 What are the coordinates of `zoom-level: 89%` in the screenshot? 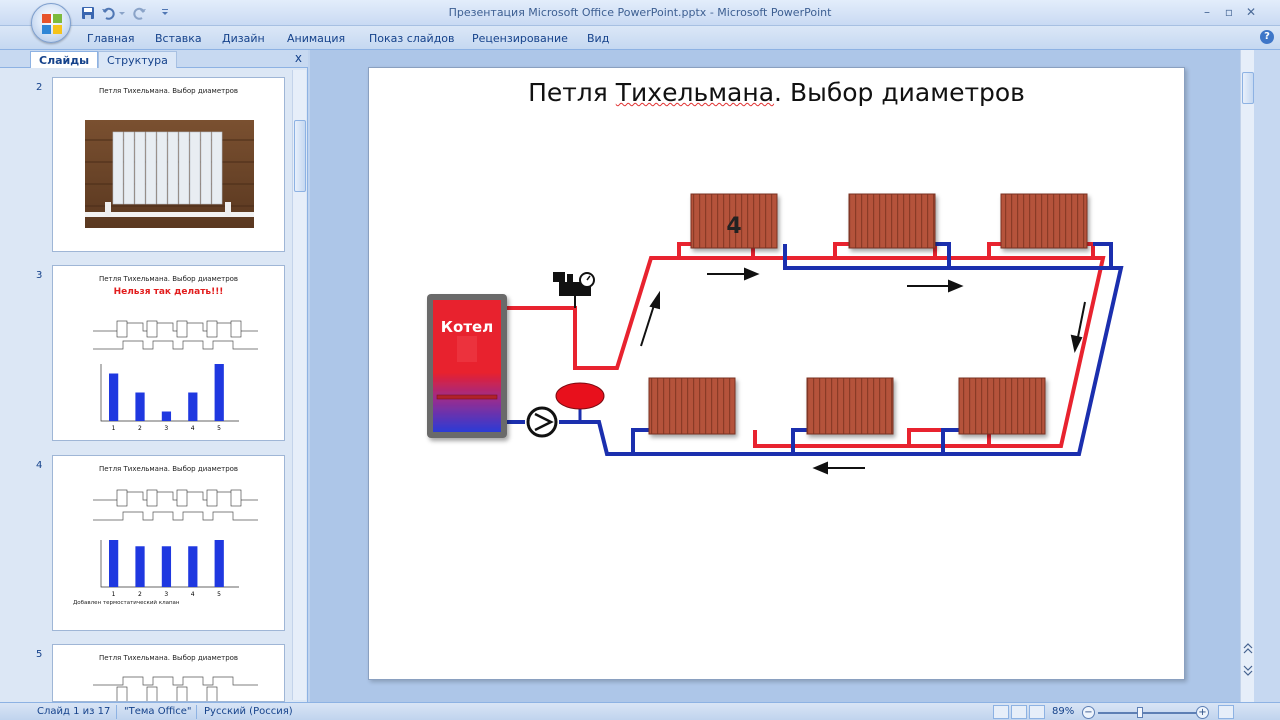 It's located at (1063, 711).